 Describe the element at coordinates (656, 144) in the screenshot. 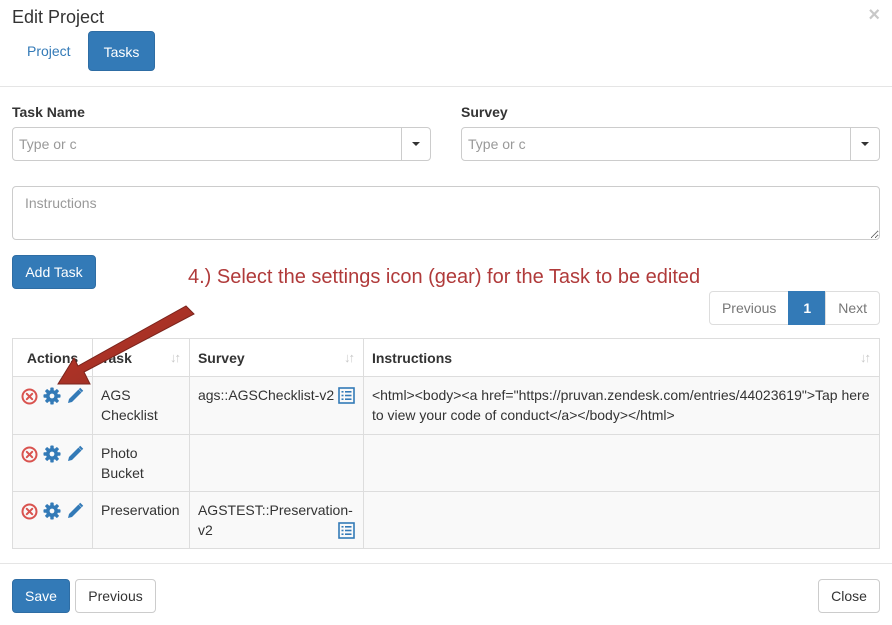

I see `survey-input` at that location.